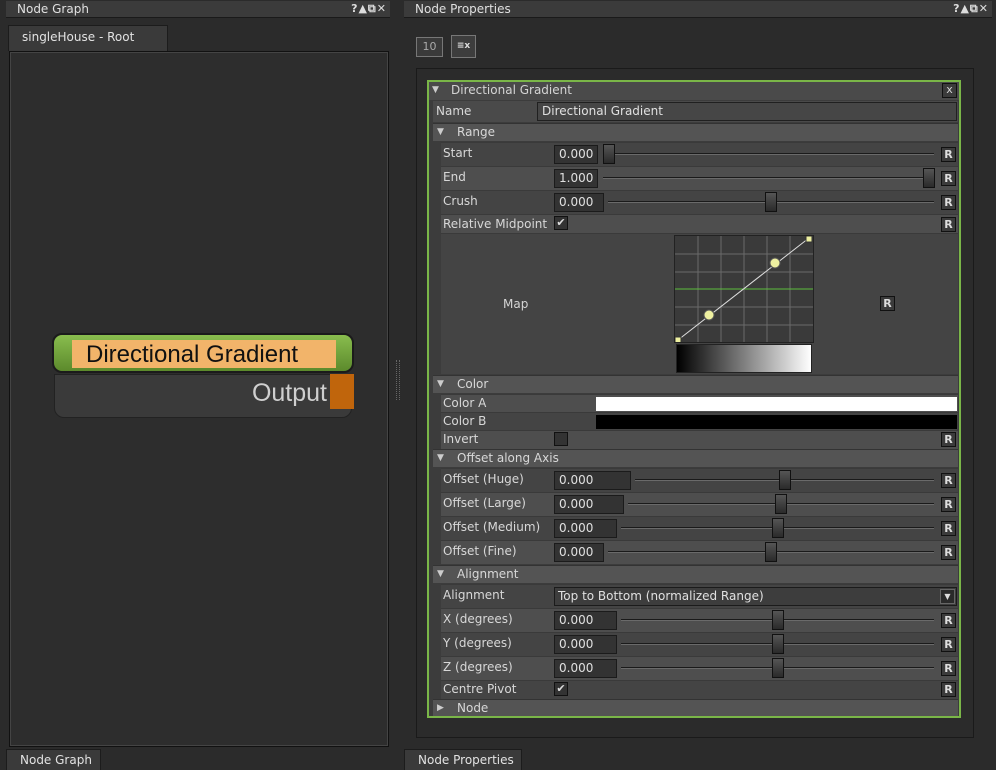 The height and width of the screenshot is (770, 996). I want to click on tab-single-house-root: singleHouse - Root, so click(88, 38).